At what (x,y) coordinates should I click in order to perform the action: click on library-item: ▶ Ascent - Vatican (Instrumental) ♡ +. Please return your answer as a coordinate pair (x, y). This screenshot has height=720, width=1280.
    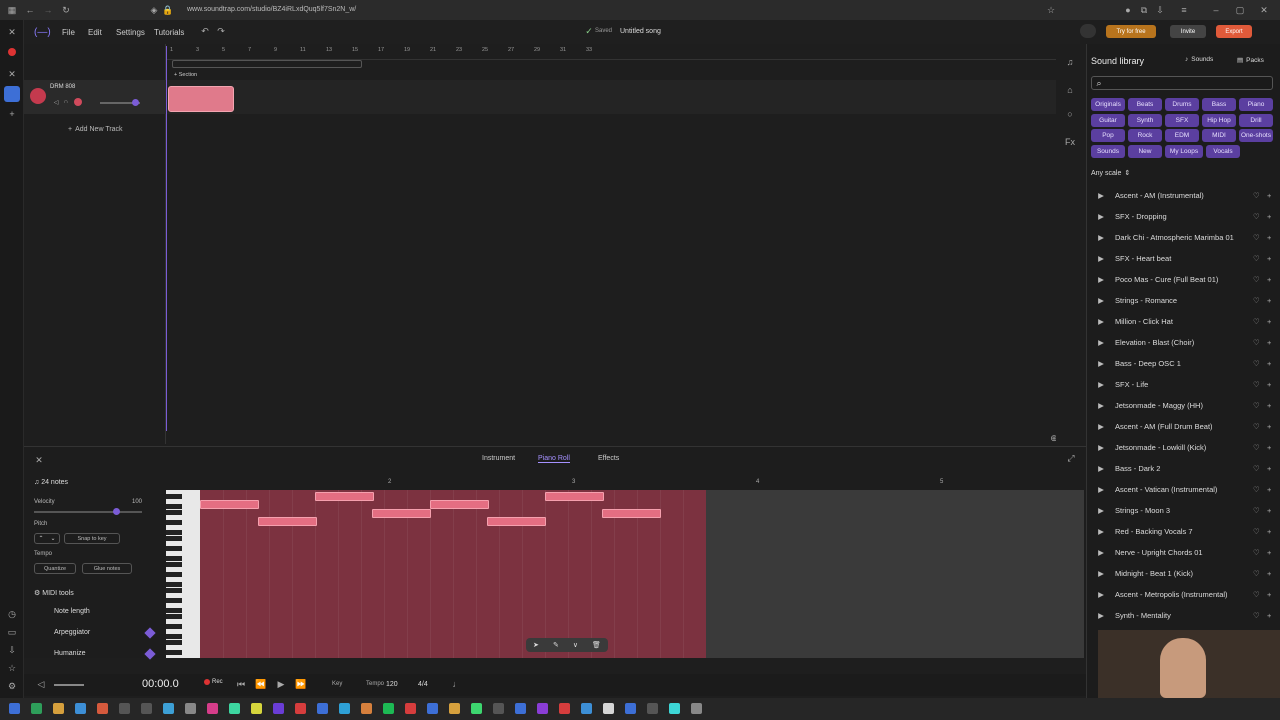
    Looking at the image, I should click on (1183, 489).